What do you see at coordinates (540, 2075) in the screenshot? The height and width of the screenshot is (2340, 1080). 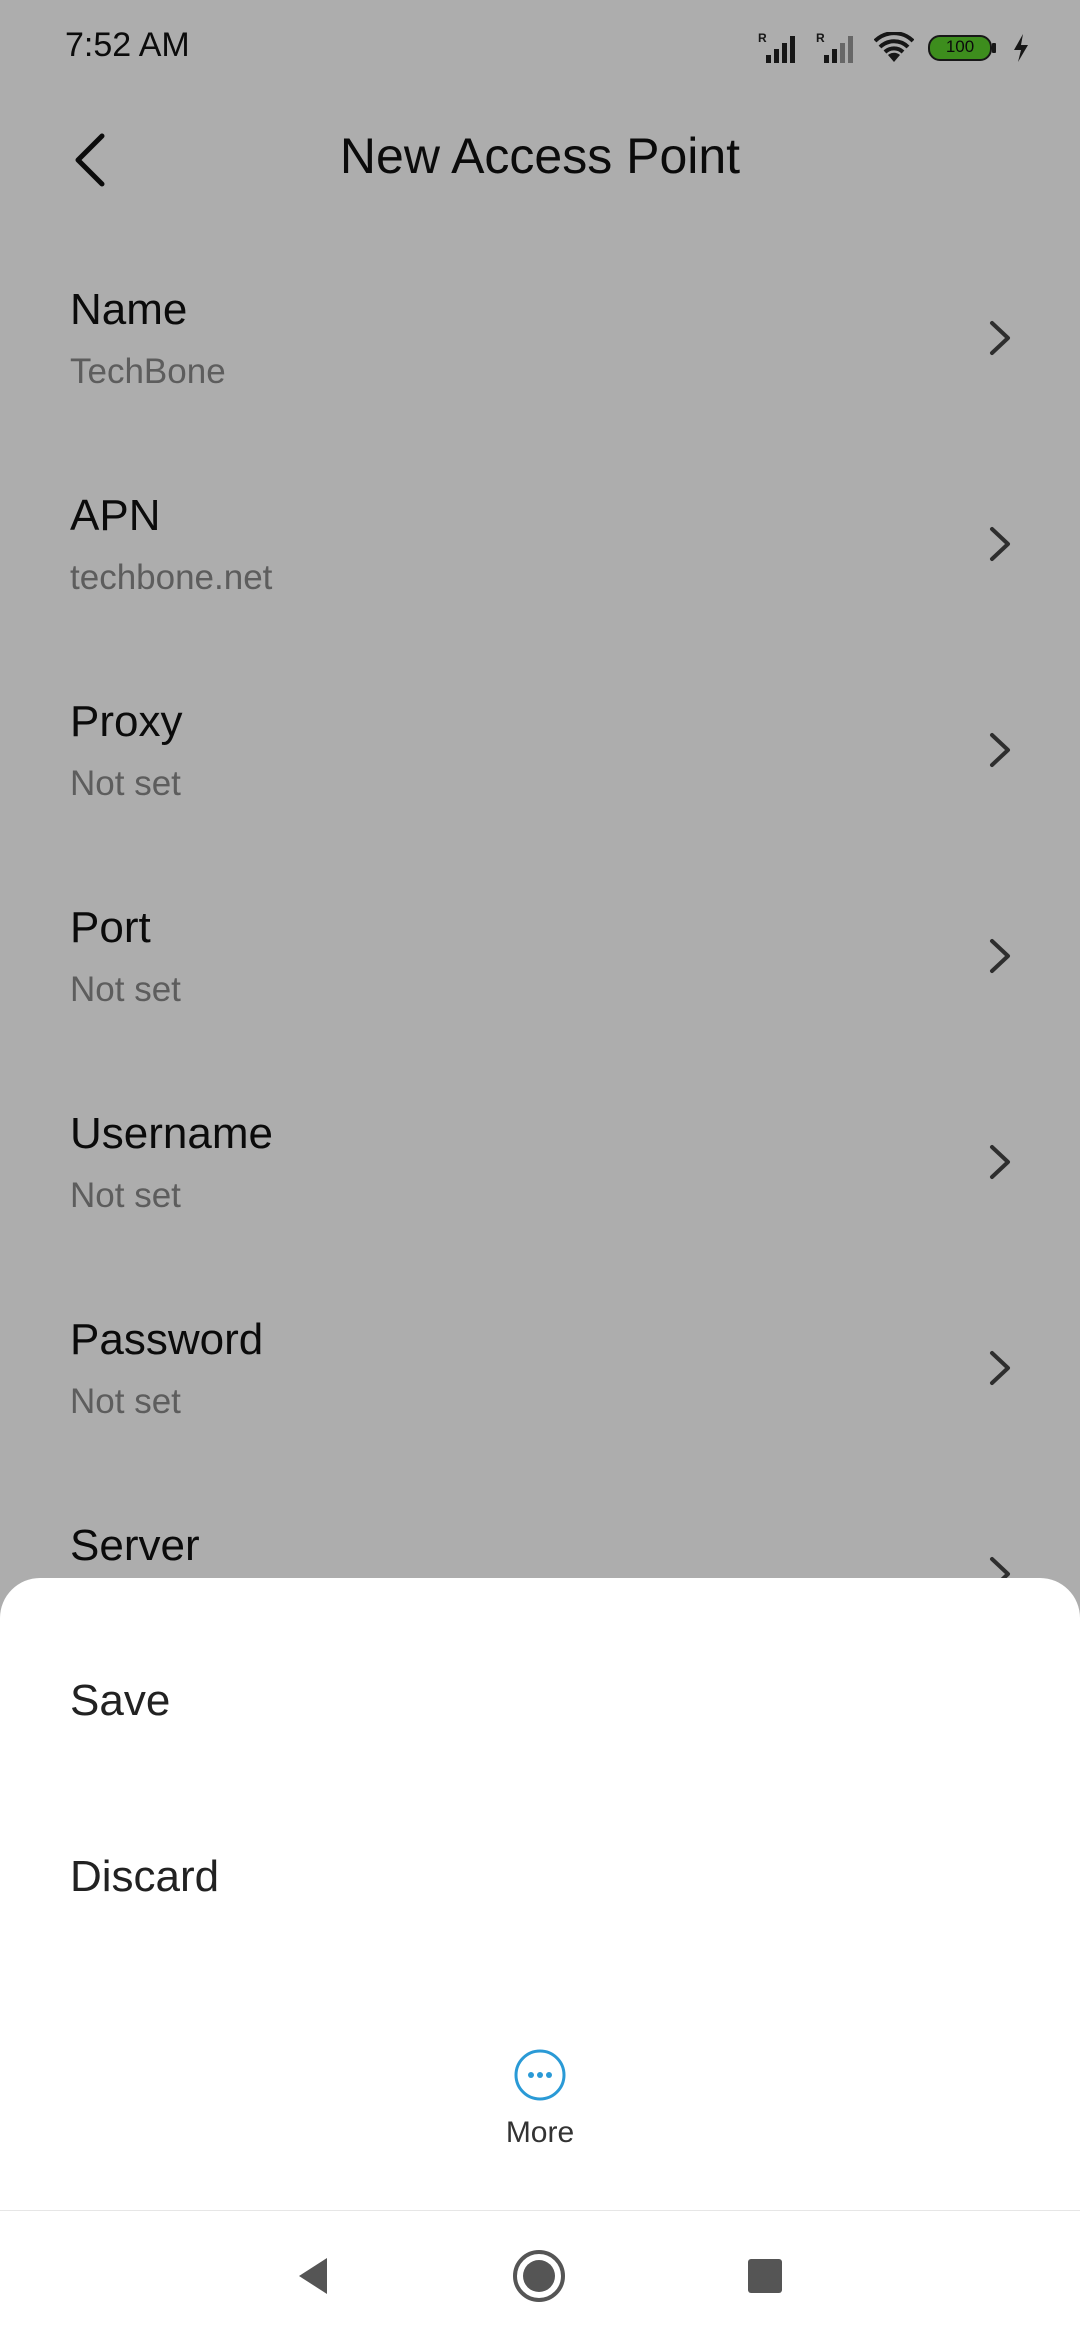 I see `more-dots-icon` at bounding box center [540, 2075].